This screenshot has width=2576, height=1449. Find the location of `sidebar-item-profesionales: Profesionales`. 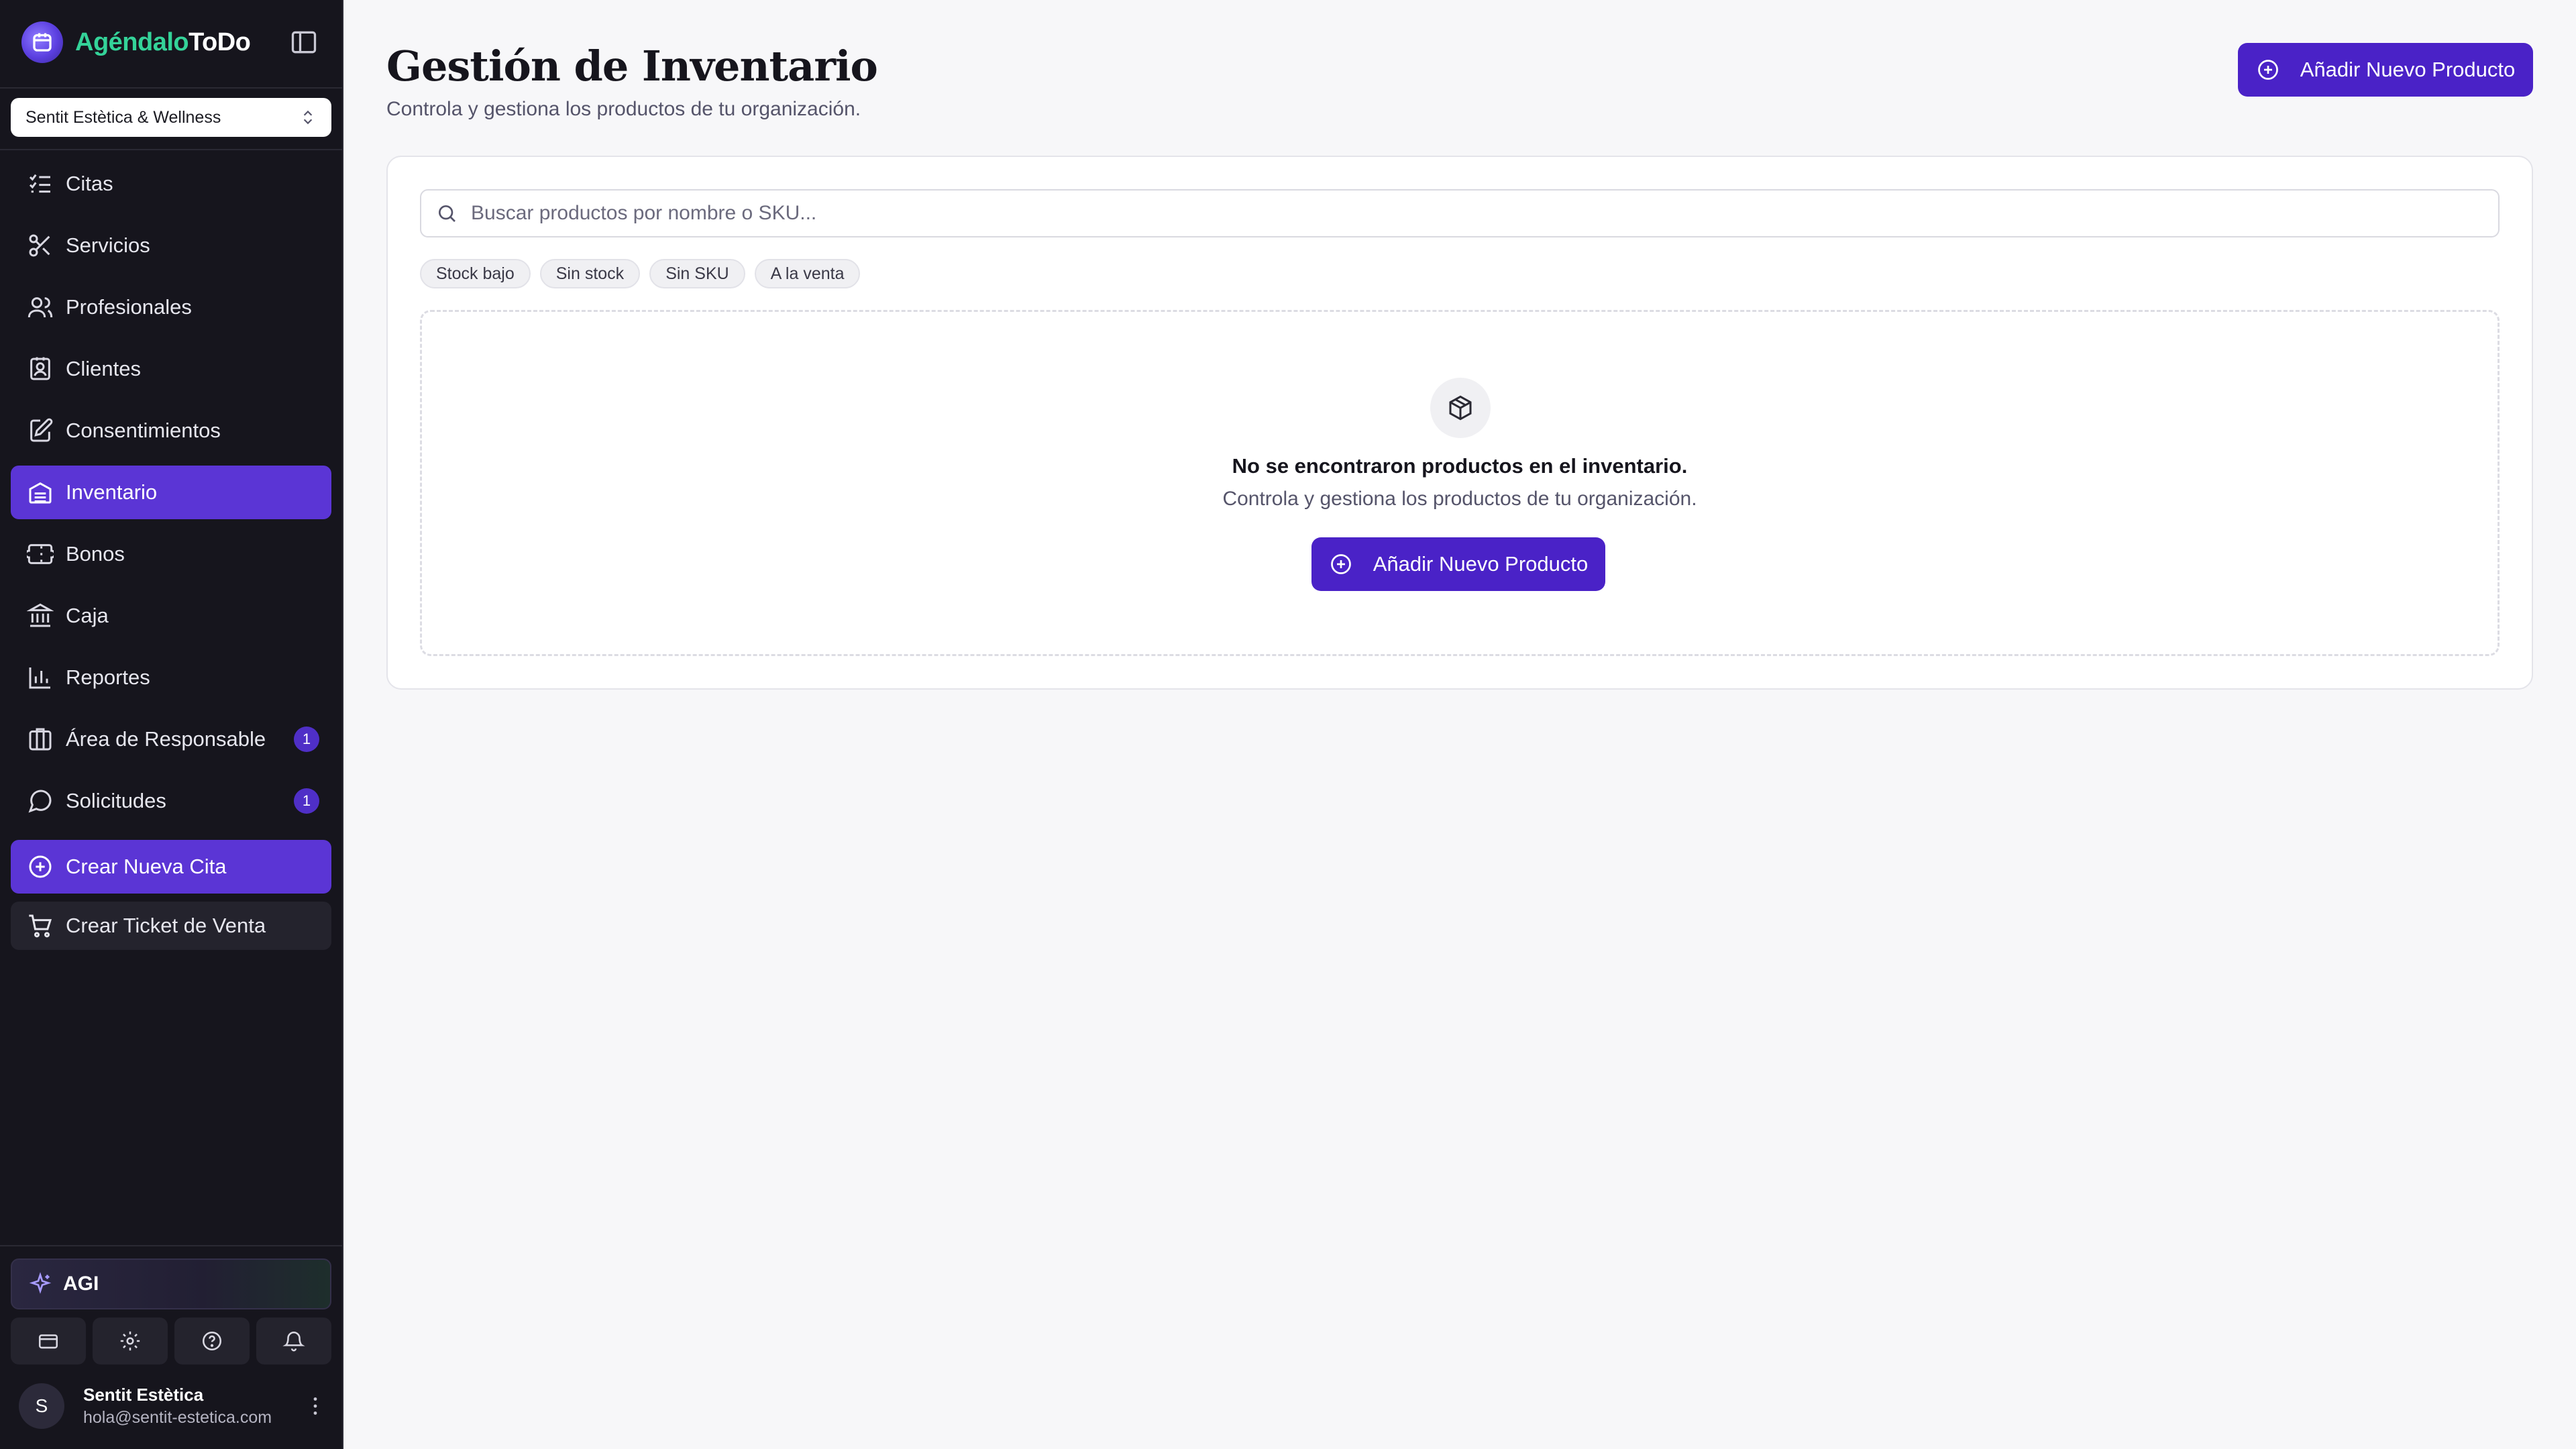

sidebar-item-profesionales: Profesionales is located at coordinates (171, 307).